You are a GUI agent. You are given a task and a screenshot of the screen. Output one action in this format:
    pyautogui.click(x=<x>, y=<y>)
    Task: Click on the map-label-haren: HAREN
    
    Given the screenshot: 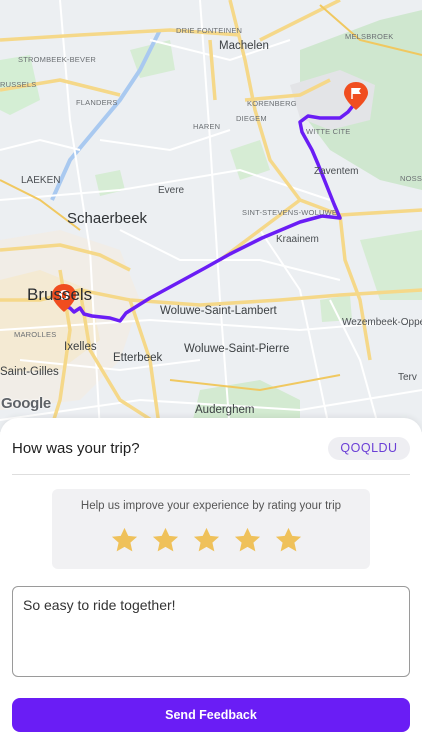 What is the action you would take?
    pyautogui.click(x=207, y=126)
    